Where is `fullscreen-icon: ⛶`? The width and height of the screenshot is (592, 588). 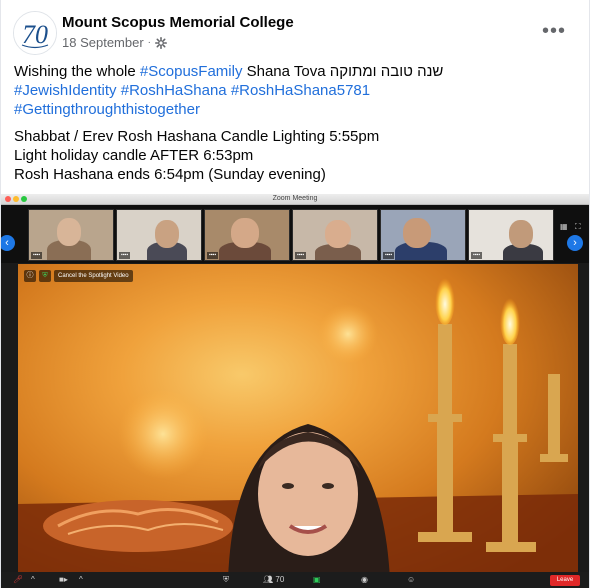
fullscreen-icon: ⛶ is located at coordinates (578, 226).